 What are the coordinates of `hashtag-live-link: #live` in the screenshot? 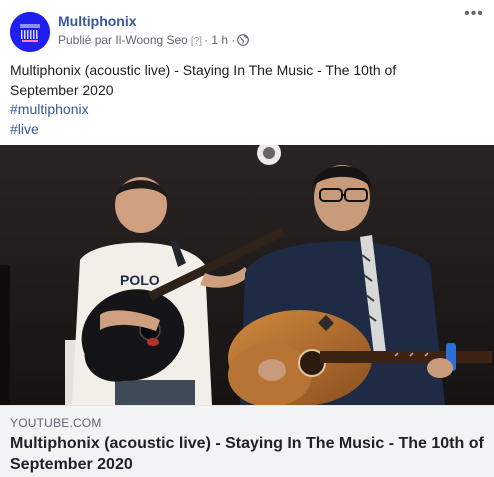 It's located at (245, 130).